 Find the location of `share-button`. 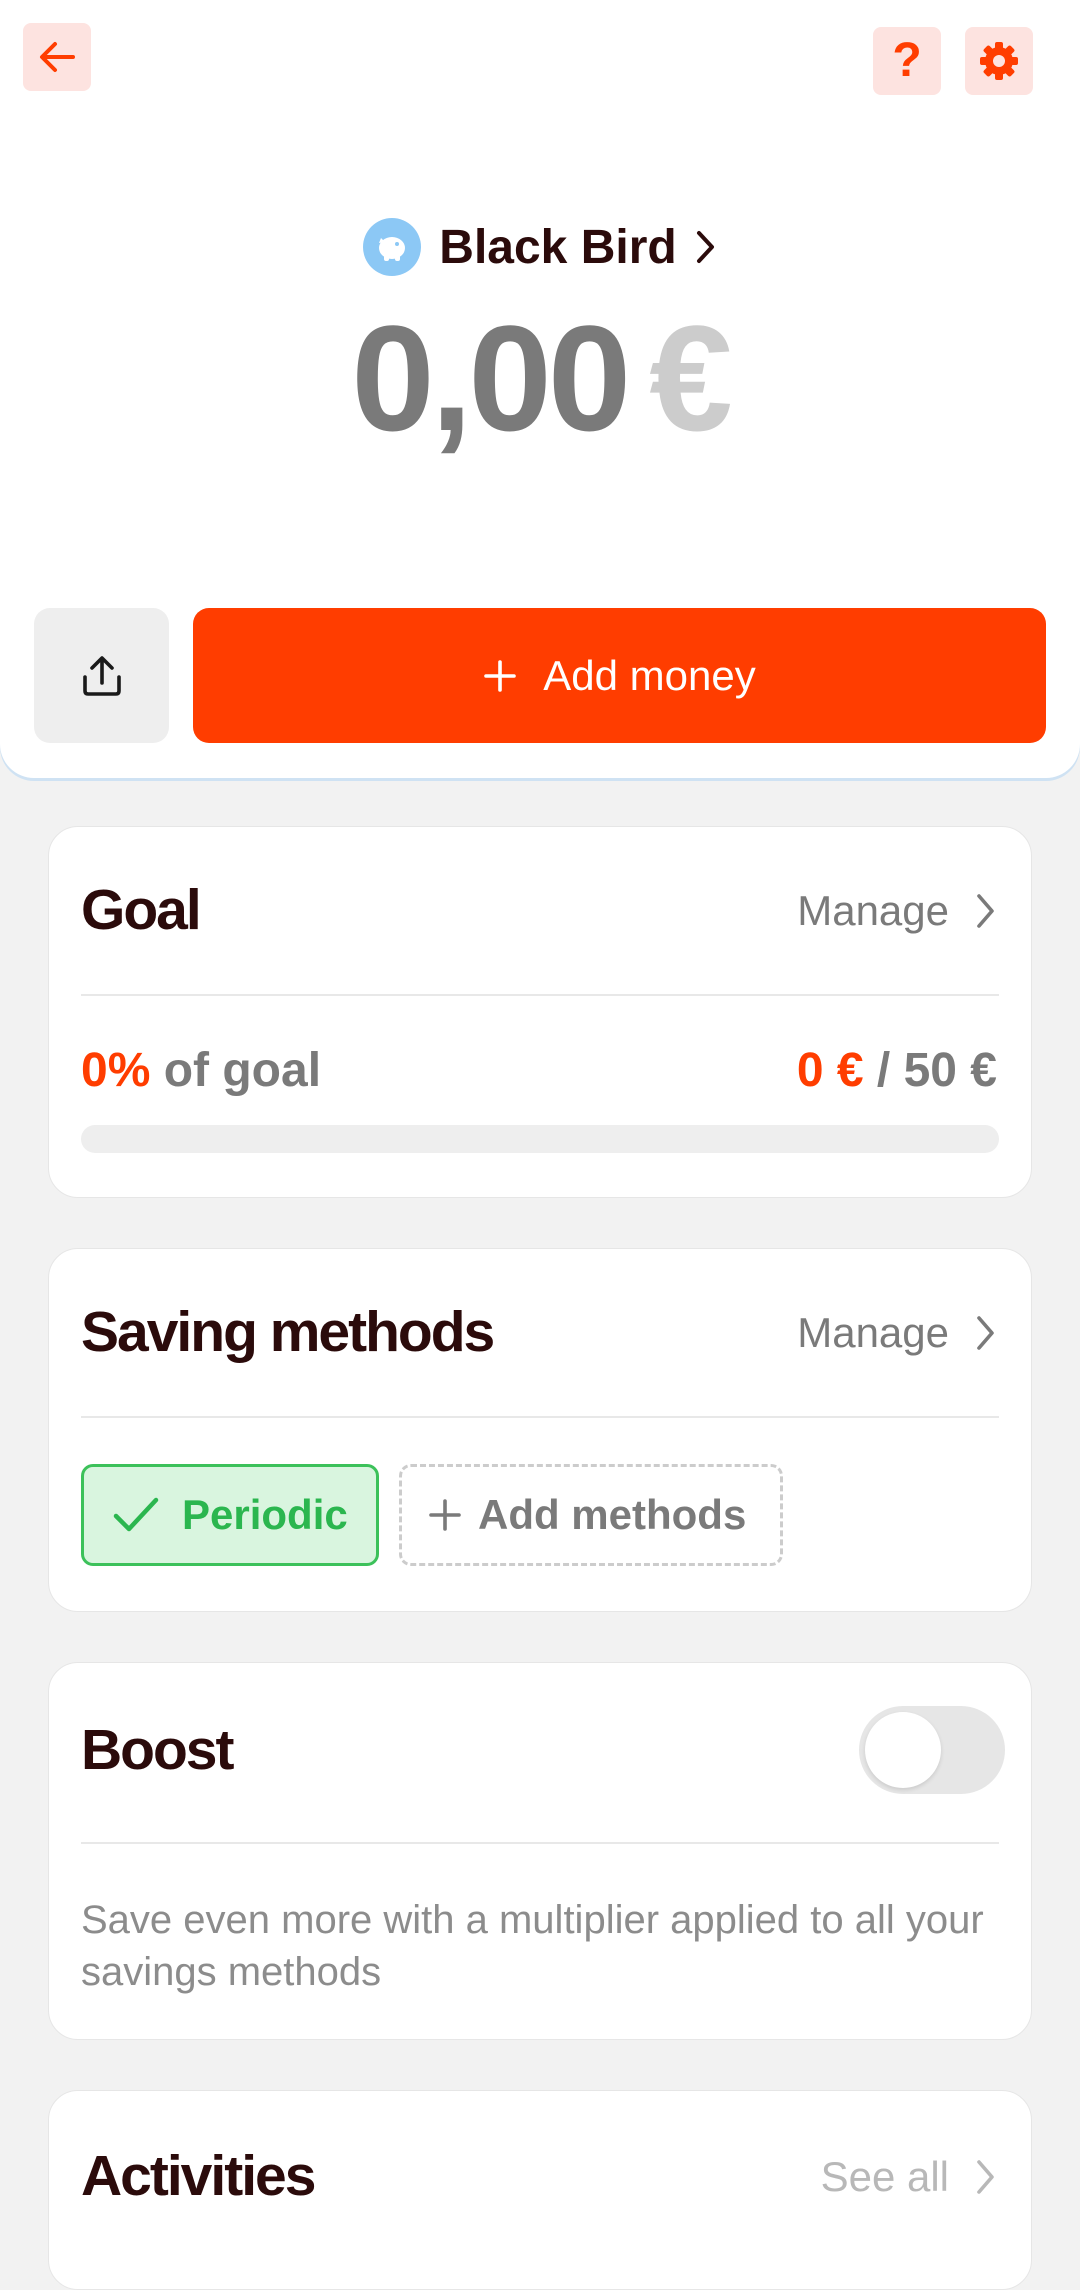

share-button is located at coordinates (101, 675).